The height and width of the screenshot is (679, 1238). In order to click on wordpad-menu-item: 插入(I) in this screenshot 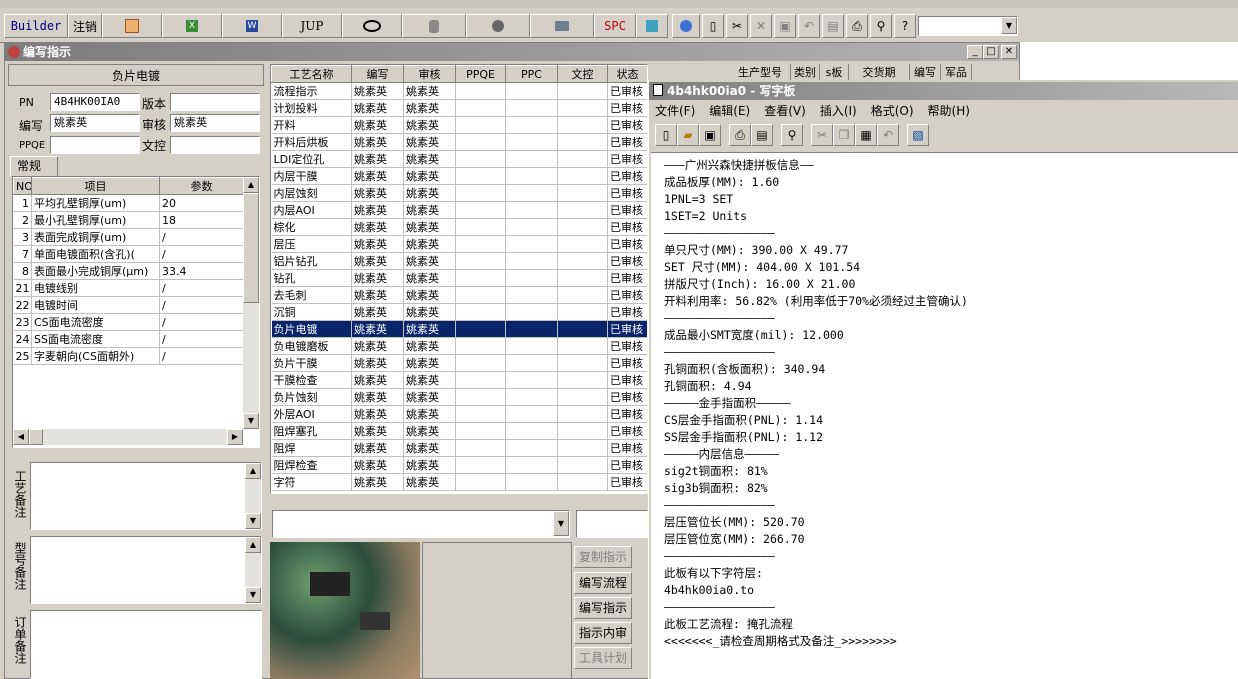, I will do `click(838, 111)`.